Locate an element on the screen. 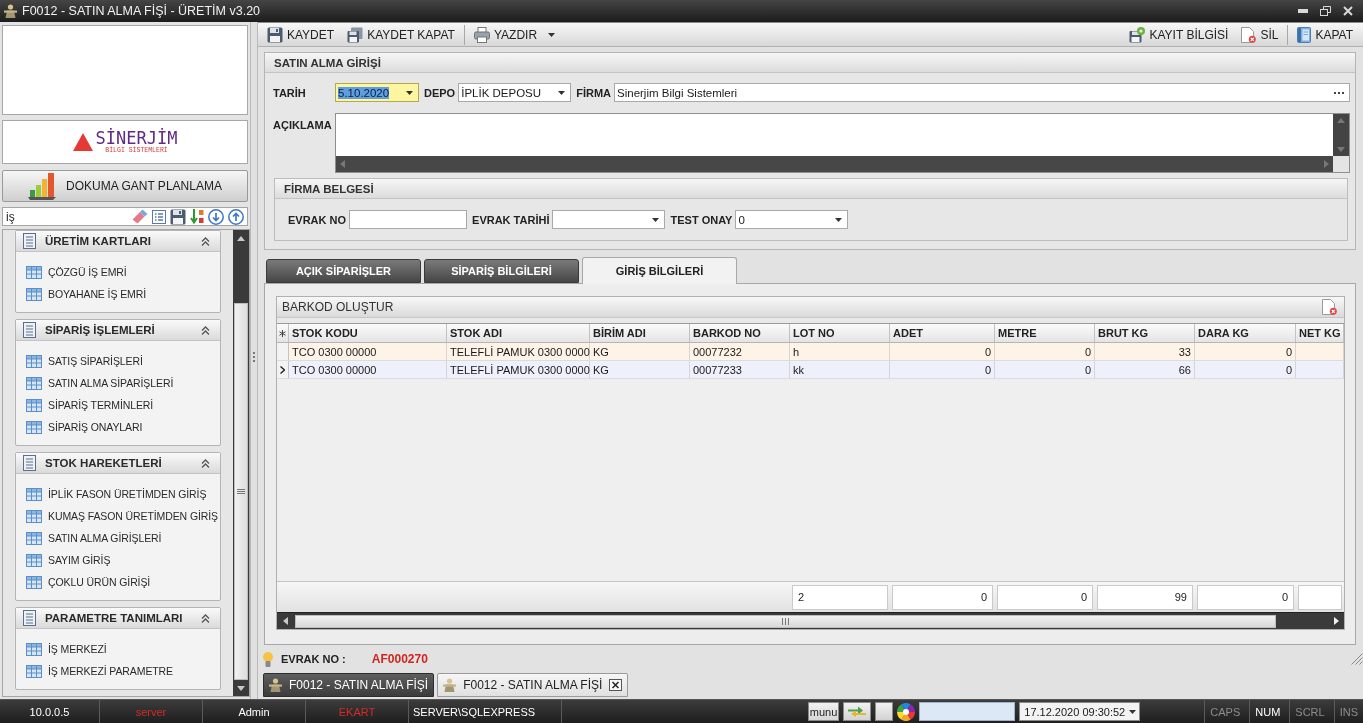 The image size is (1363, 723). color-wheel-icon is located at coordinates (906, 711).